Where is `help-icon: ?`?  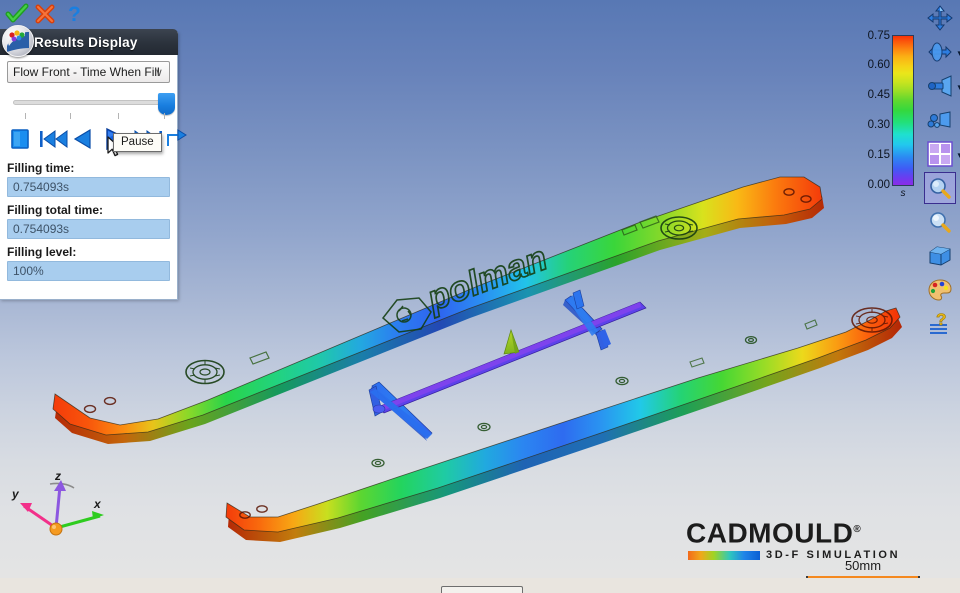 help-icon: ? is located at coordinates (75, 14).